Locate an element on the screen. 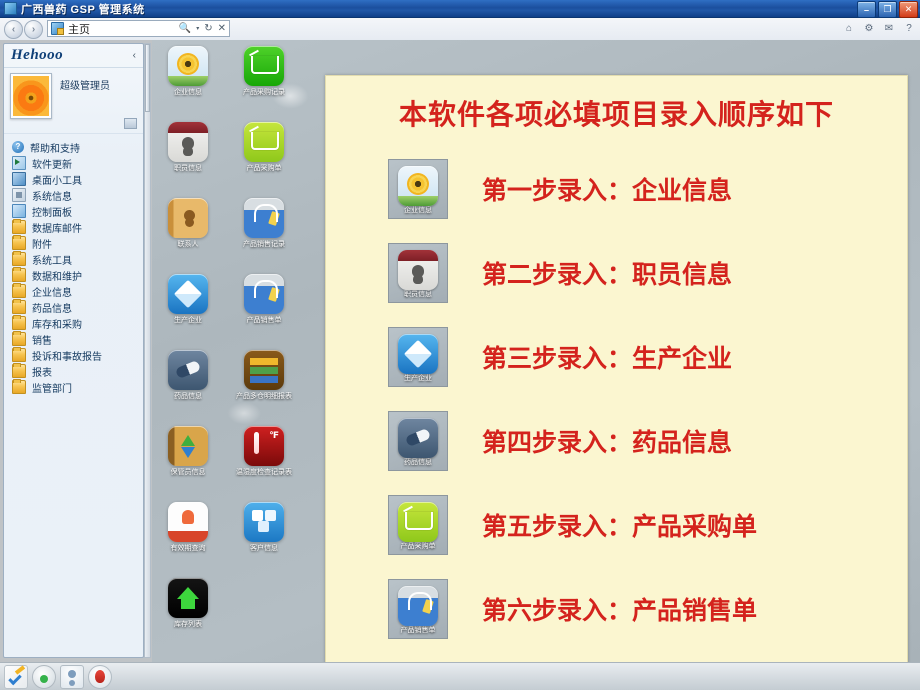  folder-icon is located at coordinates (19, 274).